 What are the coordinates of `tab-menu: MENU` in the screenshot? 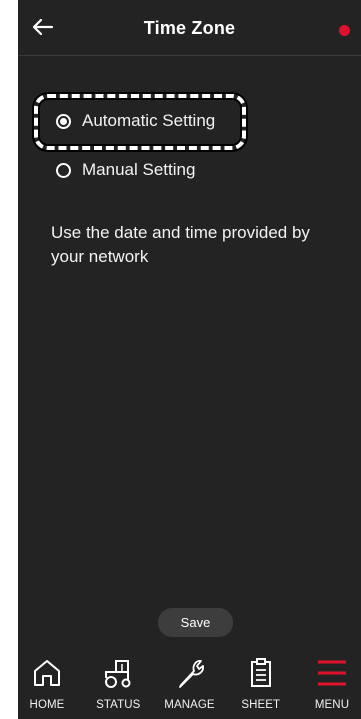 It's located at (332, 683).